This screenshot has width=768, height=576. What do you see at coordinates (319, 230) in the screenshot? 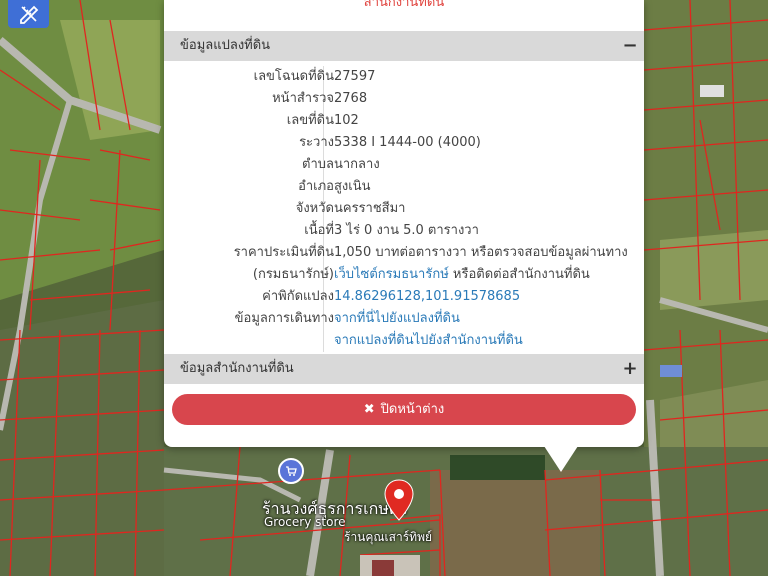
I see `row-key: เนื้อที่` at bounding box center [319, 230].